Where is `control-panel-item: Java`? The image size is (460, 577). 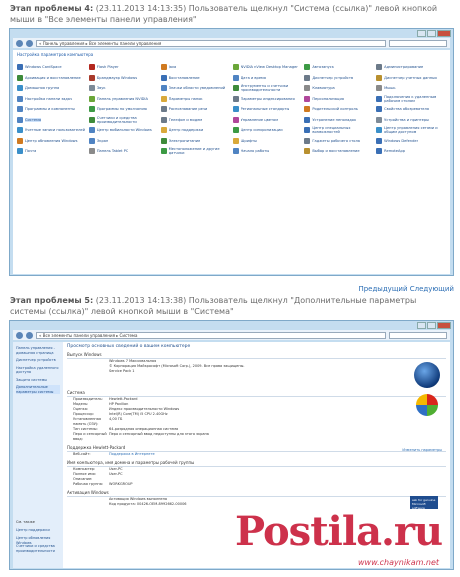 control-panel-item: Java is located at coordinates (195, 67).